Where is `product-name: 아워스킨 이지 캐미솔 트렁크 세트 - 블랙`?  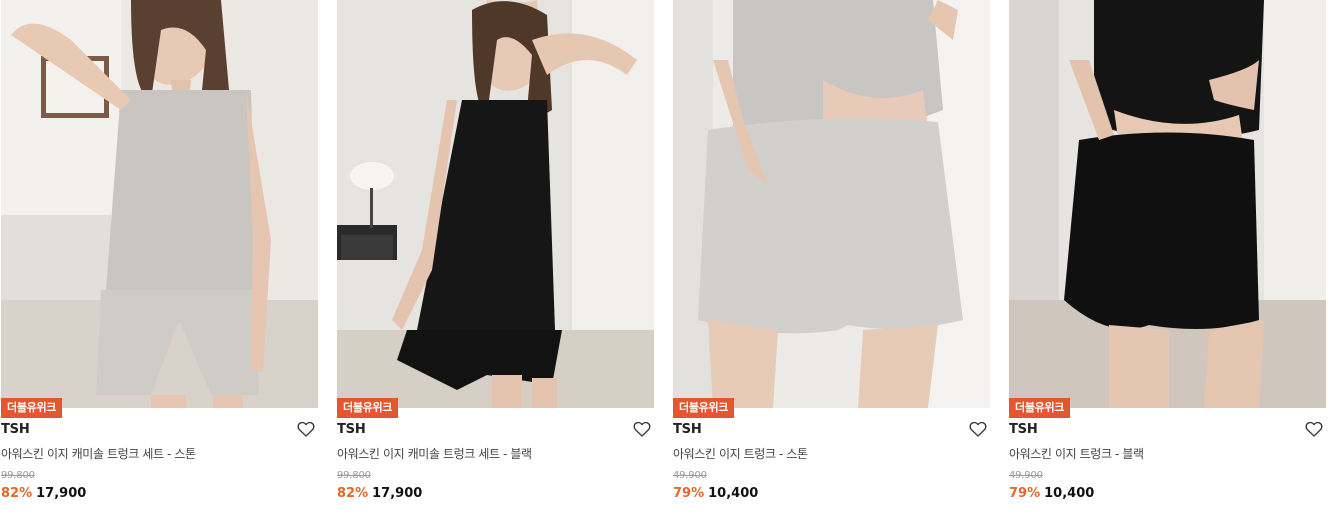
product-name: 아워스킨 이지 캐미솔 트렁크 세트 - 블랙 is located at coordinates (434, 453).